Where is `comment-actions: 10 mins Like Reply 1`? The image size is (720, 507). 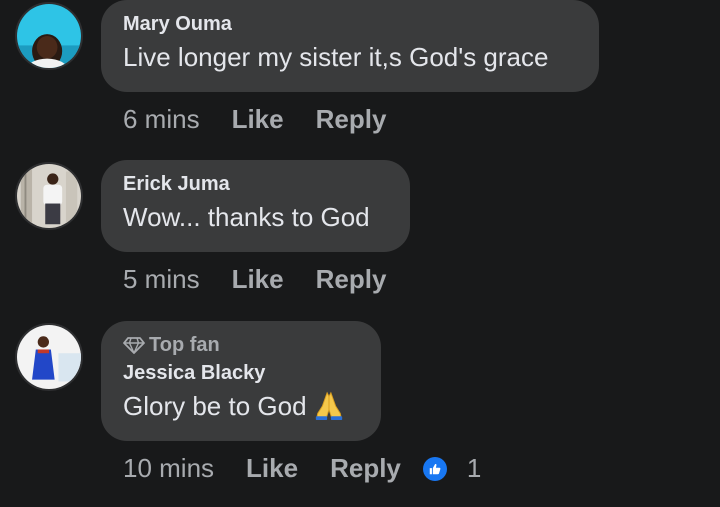 comment-actions: 10 mins Like Reply 1 is located at coordinates (302, 468).